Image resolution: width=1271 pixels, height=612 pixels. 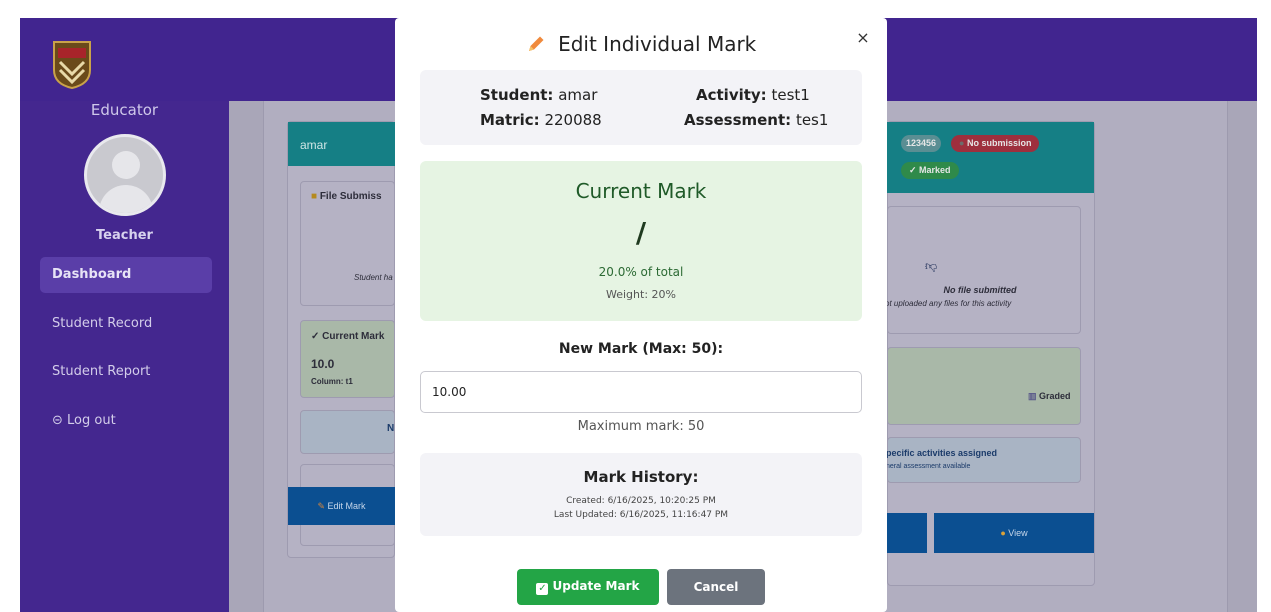 I want to click on activity-info: Activity: test1, so click(x=753, y=95).